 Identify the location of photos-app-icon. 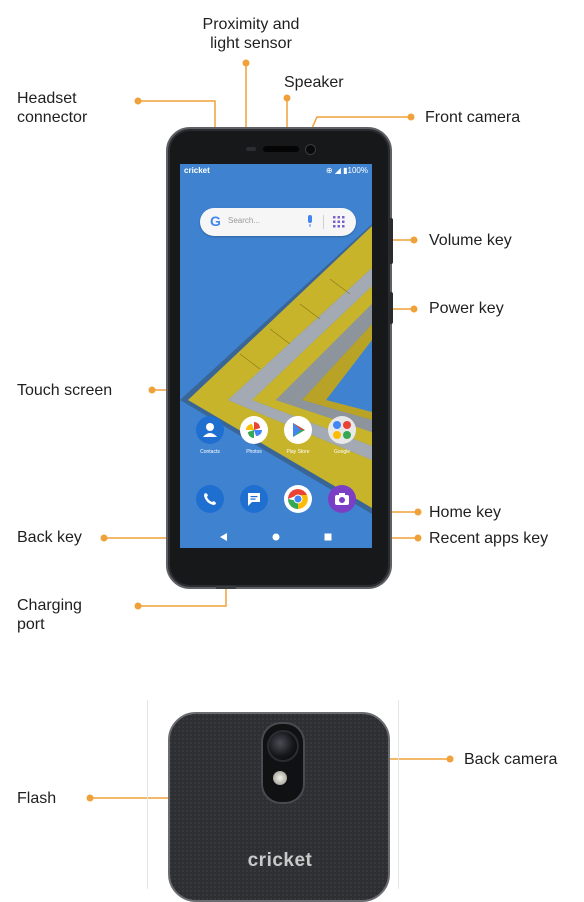
(254, 430).